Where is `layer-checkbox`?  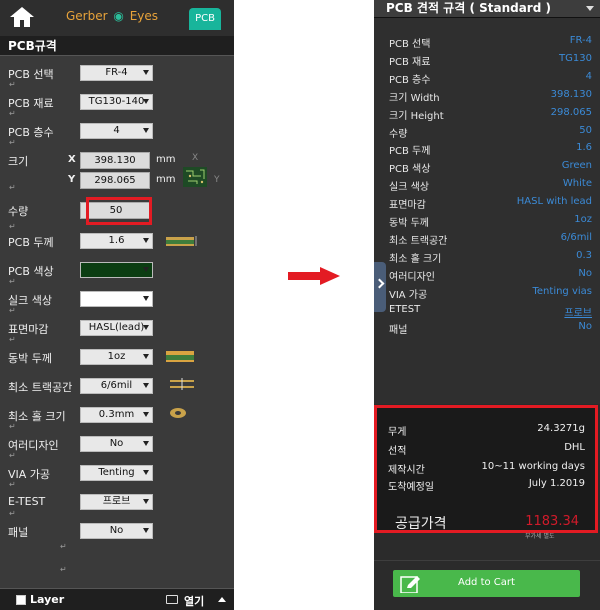 layer-checkbox is located at coordinates (21, 600).